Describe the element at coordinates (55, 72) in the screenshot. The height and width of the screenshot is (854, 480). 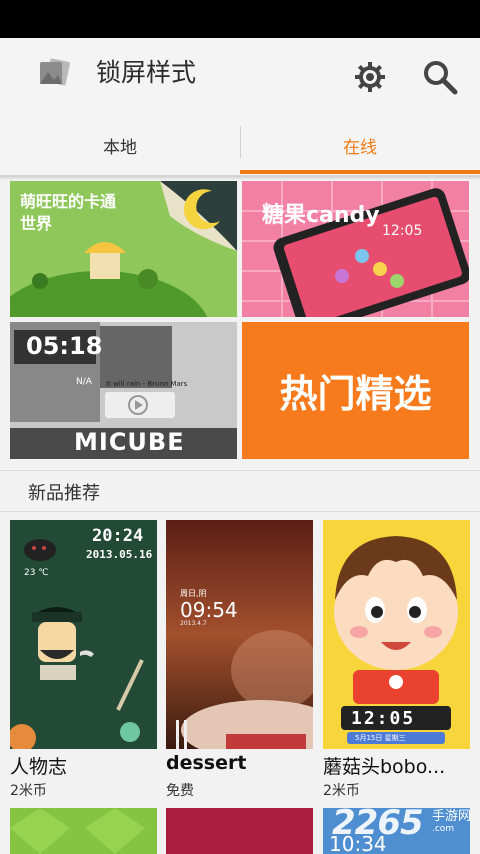
I see `app-icon` at that location.